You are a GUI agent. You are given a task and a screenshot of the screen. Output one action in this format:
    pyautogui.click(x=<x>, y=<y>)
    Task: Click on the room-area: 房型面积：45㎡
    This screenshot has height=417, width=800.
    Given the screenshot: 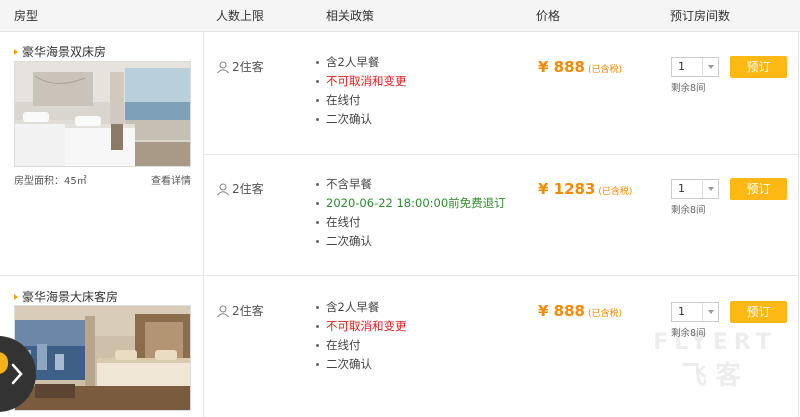 What is the action you would take?
    pyautogui.click(x=50, y=181)
    